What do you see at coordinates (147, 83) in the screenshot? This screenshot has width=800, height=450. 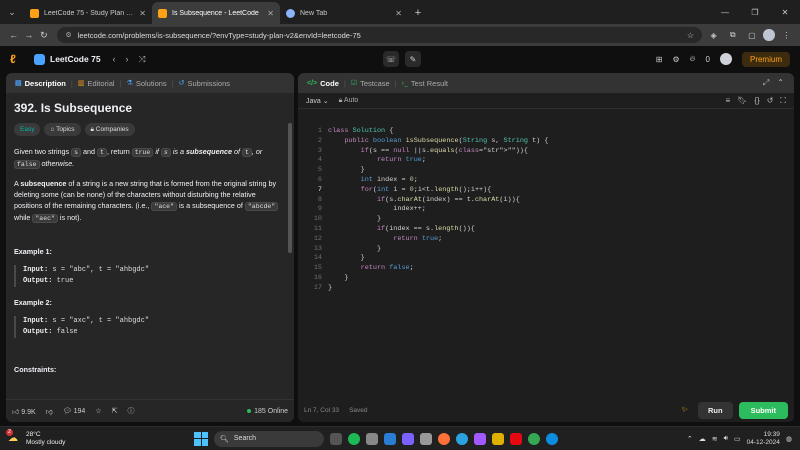 I see `tab-solutions: ⚗ Solutions` at bounding box center [147, 83].